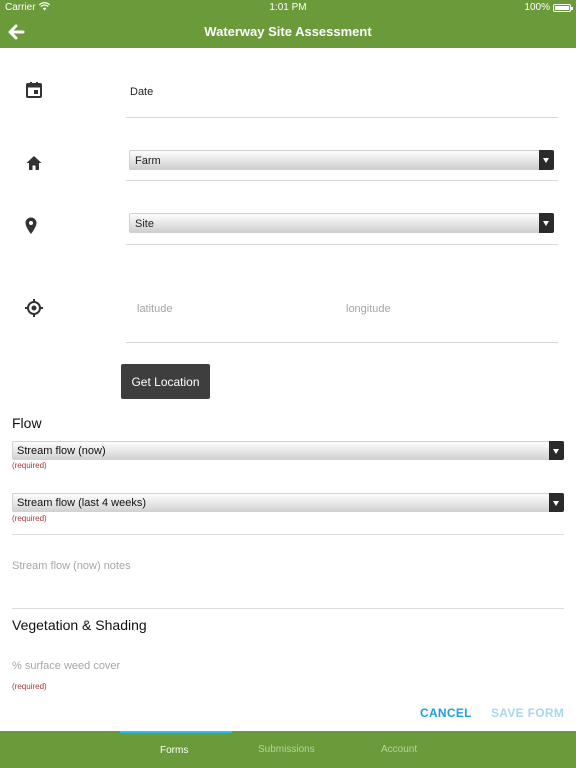 The image size is (576, 768). What do you see at coordinates (141, 92) in the screenshot?
I see `date-field: Date` at bounding box center [141, 92].